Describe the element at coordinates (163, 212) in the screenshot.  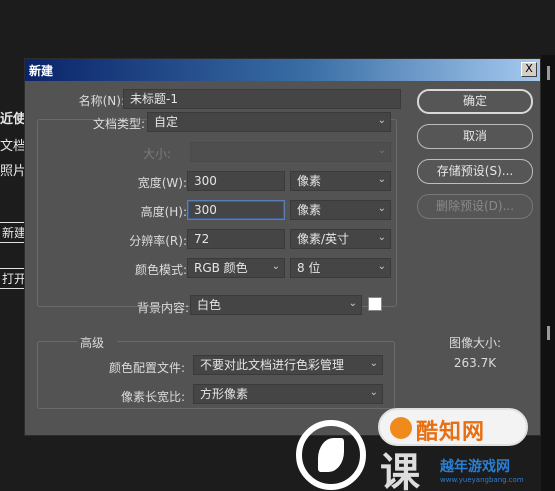
I see `height-label: 高度(H):` at that location.